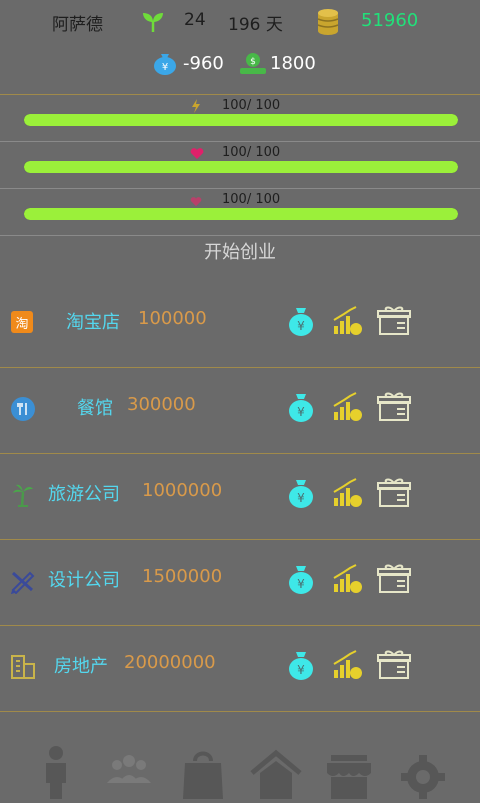 This screenshot has height=803, width=480. What do you see at coordinates (153, 24) in the screenshot?
I see `sprout-icon` at bounding box center [153, 24].